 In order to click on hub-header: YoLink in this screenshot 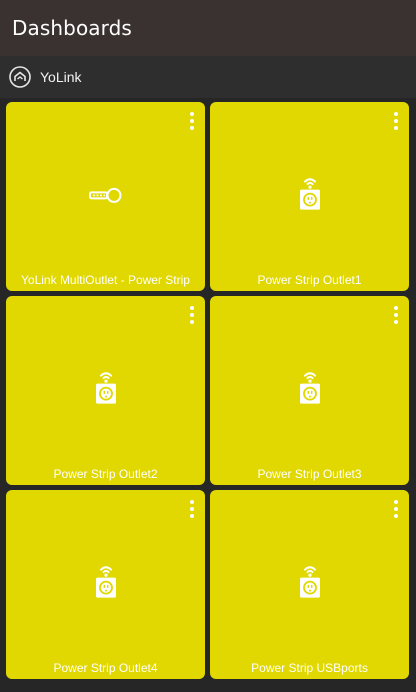, I will do `click(208, 77)`.